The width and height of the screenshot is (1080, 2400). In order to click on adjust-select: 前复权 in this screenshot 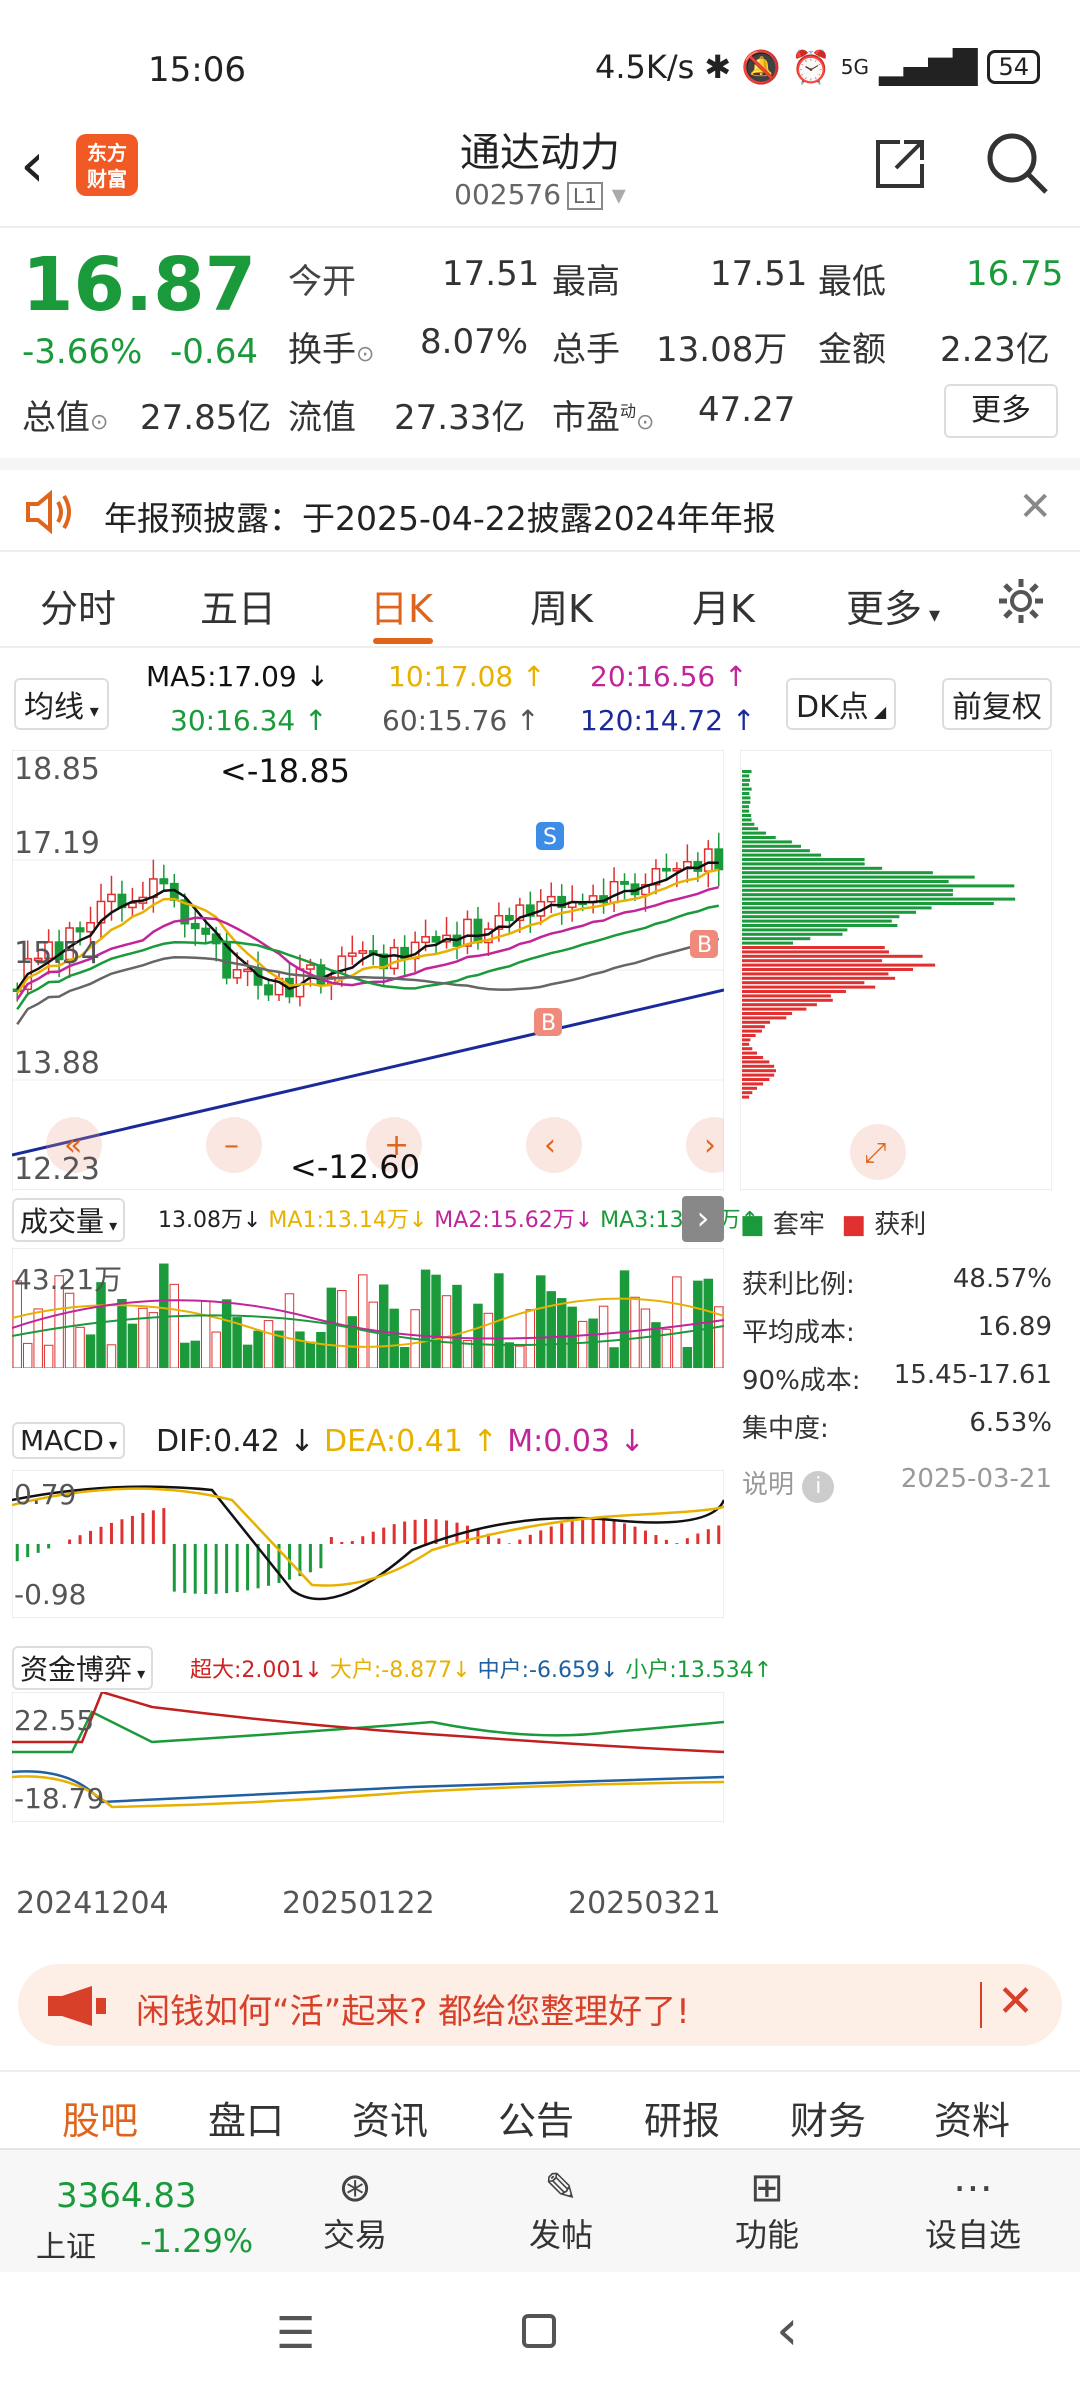, I will do `click(997, 704)`.